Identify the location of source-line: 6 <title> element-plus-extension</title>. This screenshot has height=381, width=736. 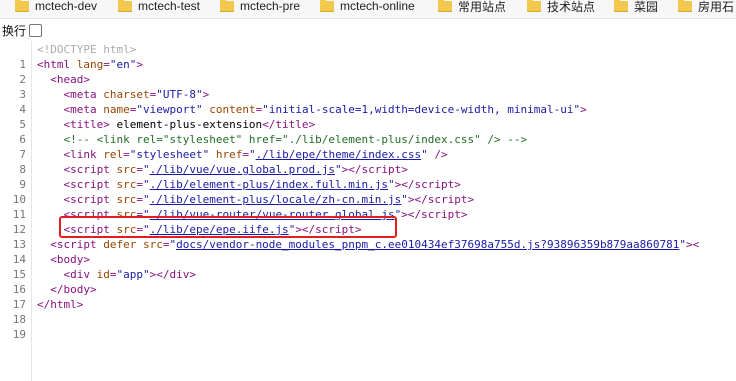
(368, 131).